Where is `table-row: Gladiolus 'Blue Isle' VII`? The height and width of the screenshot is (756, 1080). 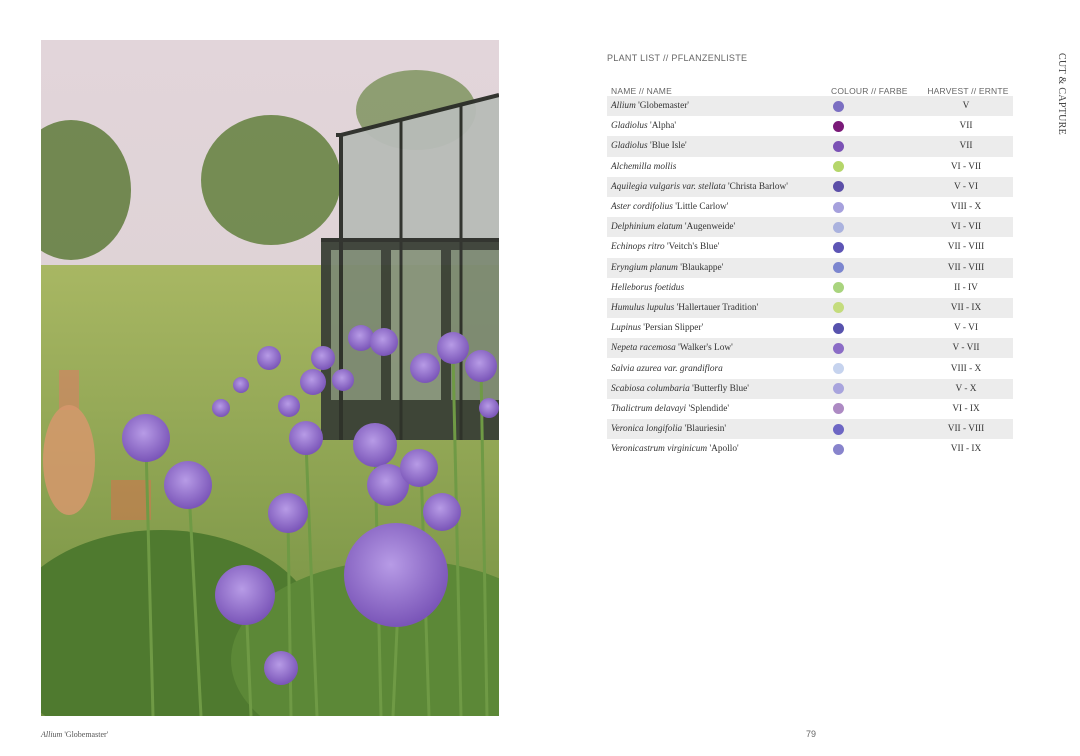
table-row: Gladiolus 'Blue Isle' VII is located at coordinates (810, 146).